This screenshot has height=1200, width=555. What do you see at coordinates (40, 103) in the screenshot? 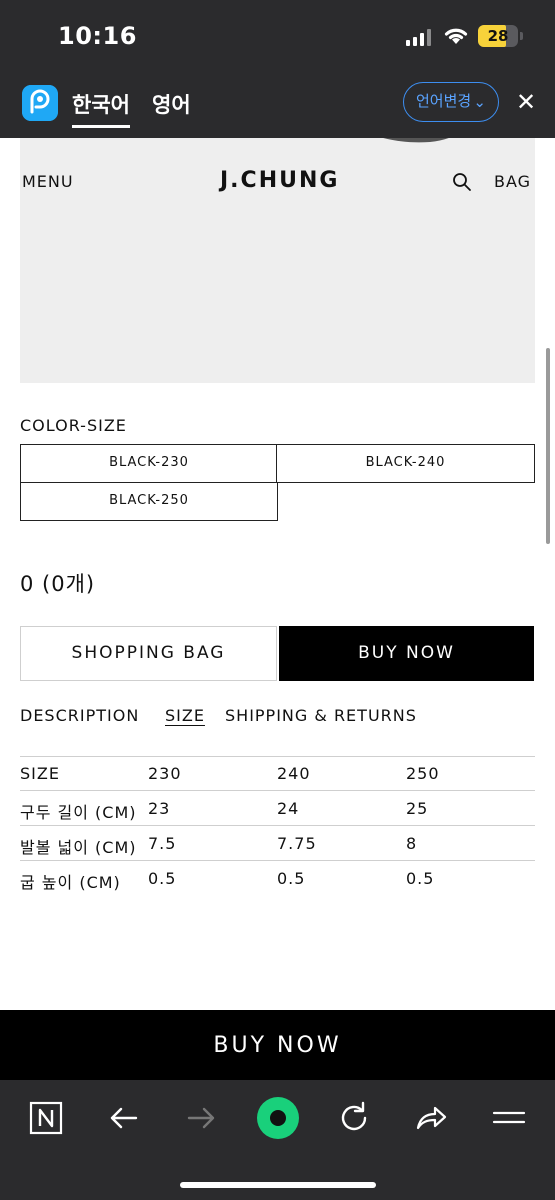
I see `papago-logo-icon` at bounding box center [40, 103].